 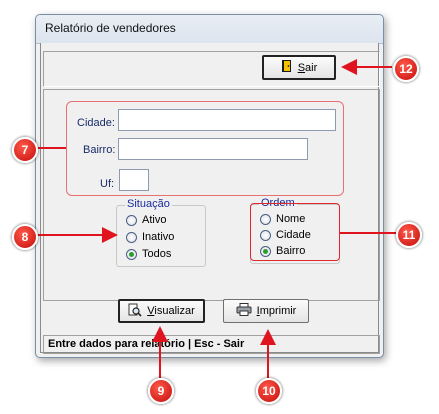 I want to click on window-title: Relatório de vendedores, so click(x=110, y=28).